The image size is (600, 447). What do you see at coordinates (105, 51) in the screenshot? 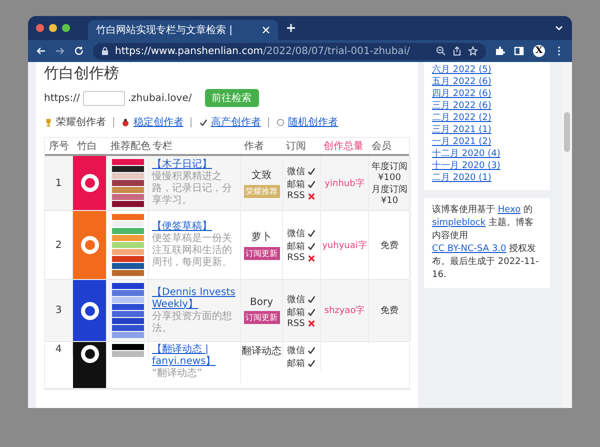
I see `lock-icon` at bounding box center [105, 51].